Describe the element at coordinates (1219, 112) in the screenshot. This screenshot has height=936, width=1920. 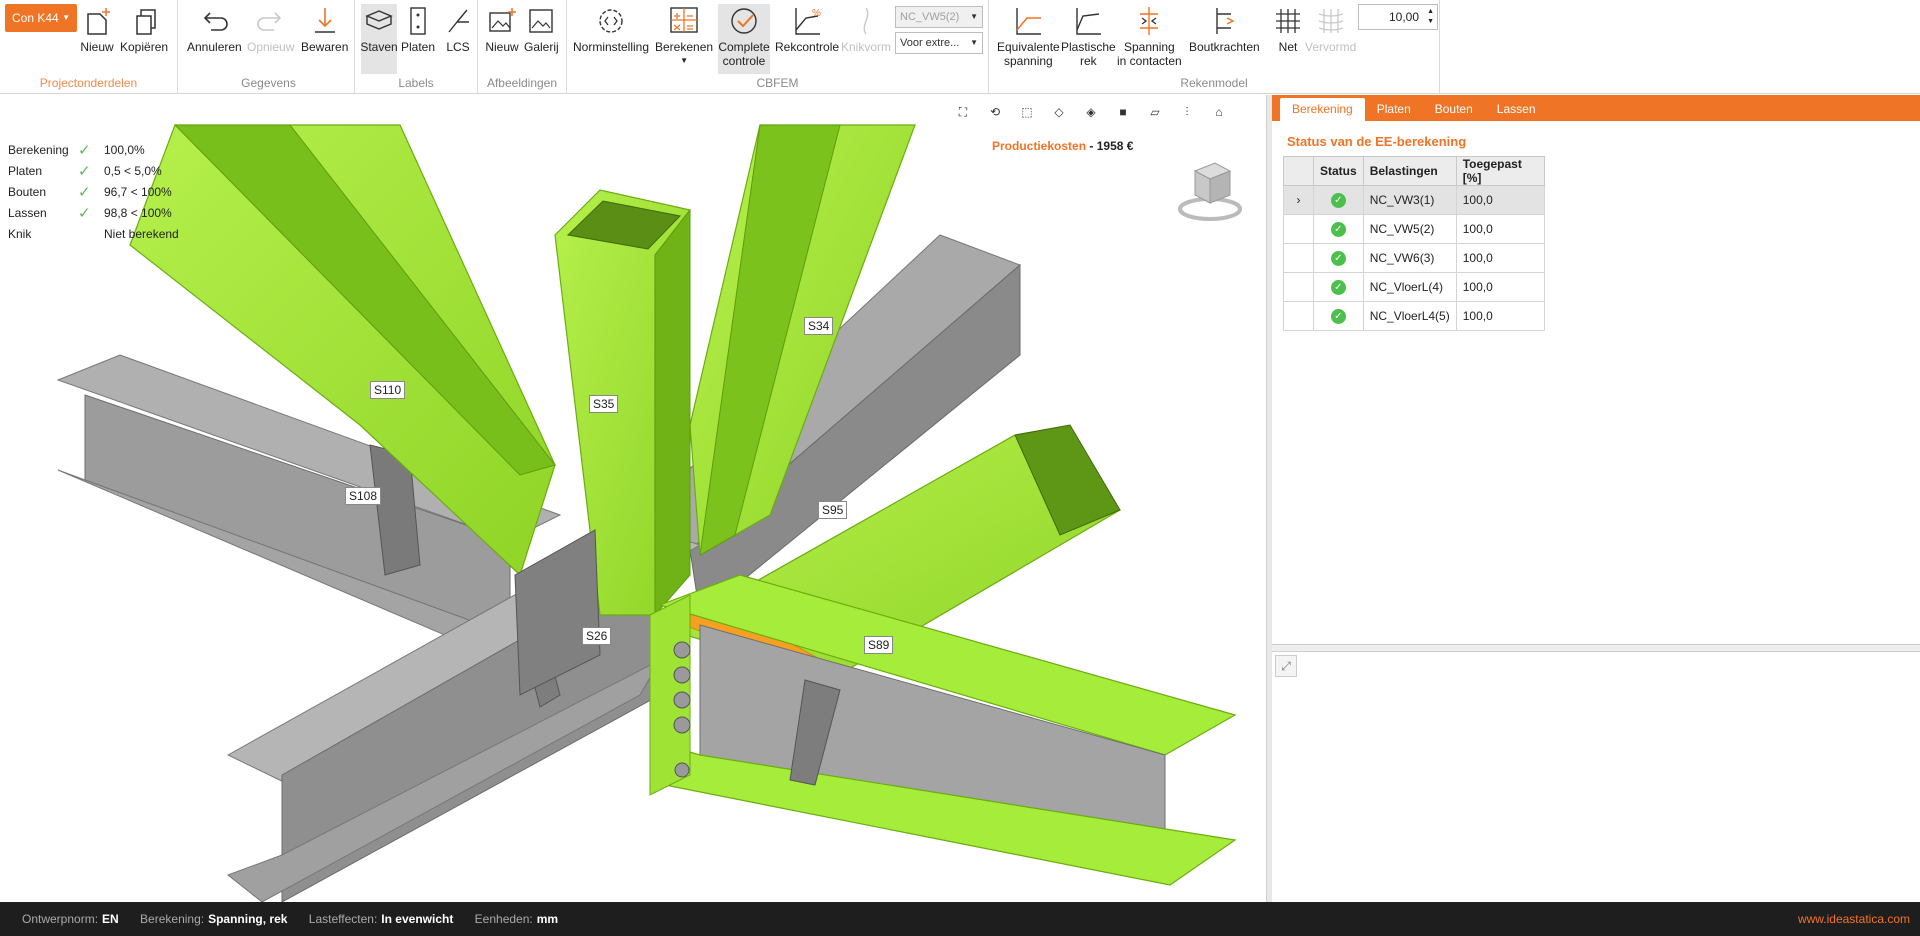
I see `home-icon: ⌂` at that location.